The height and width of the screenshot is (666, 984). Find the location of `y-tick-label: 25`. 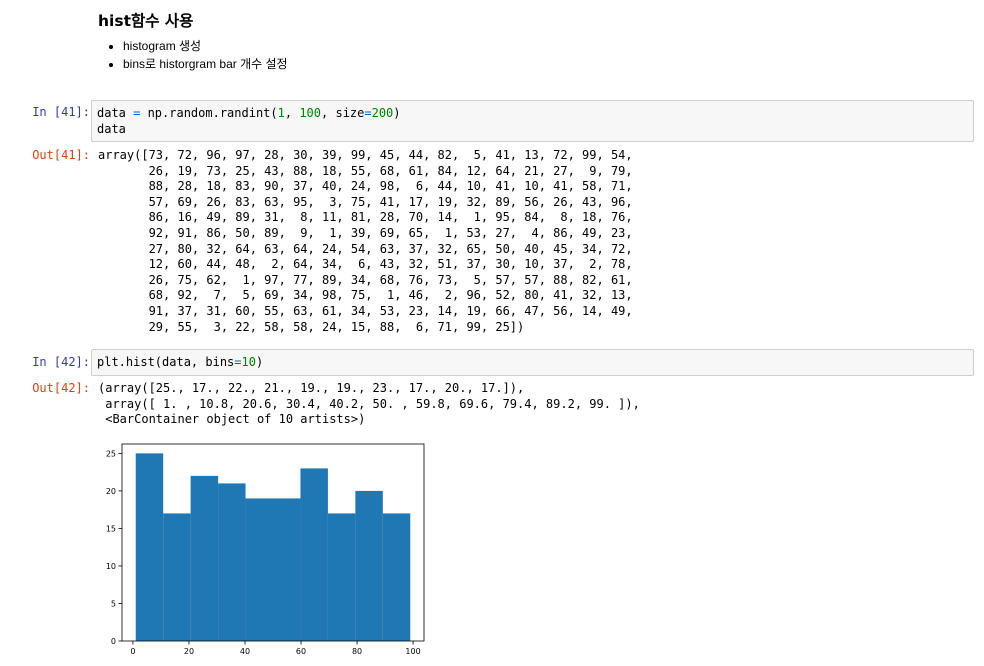

y-tick-label: 25 is located at coordinates (111, 453).